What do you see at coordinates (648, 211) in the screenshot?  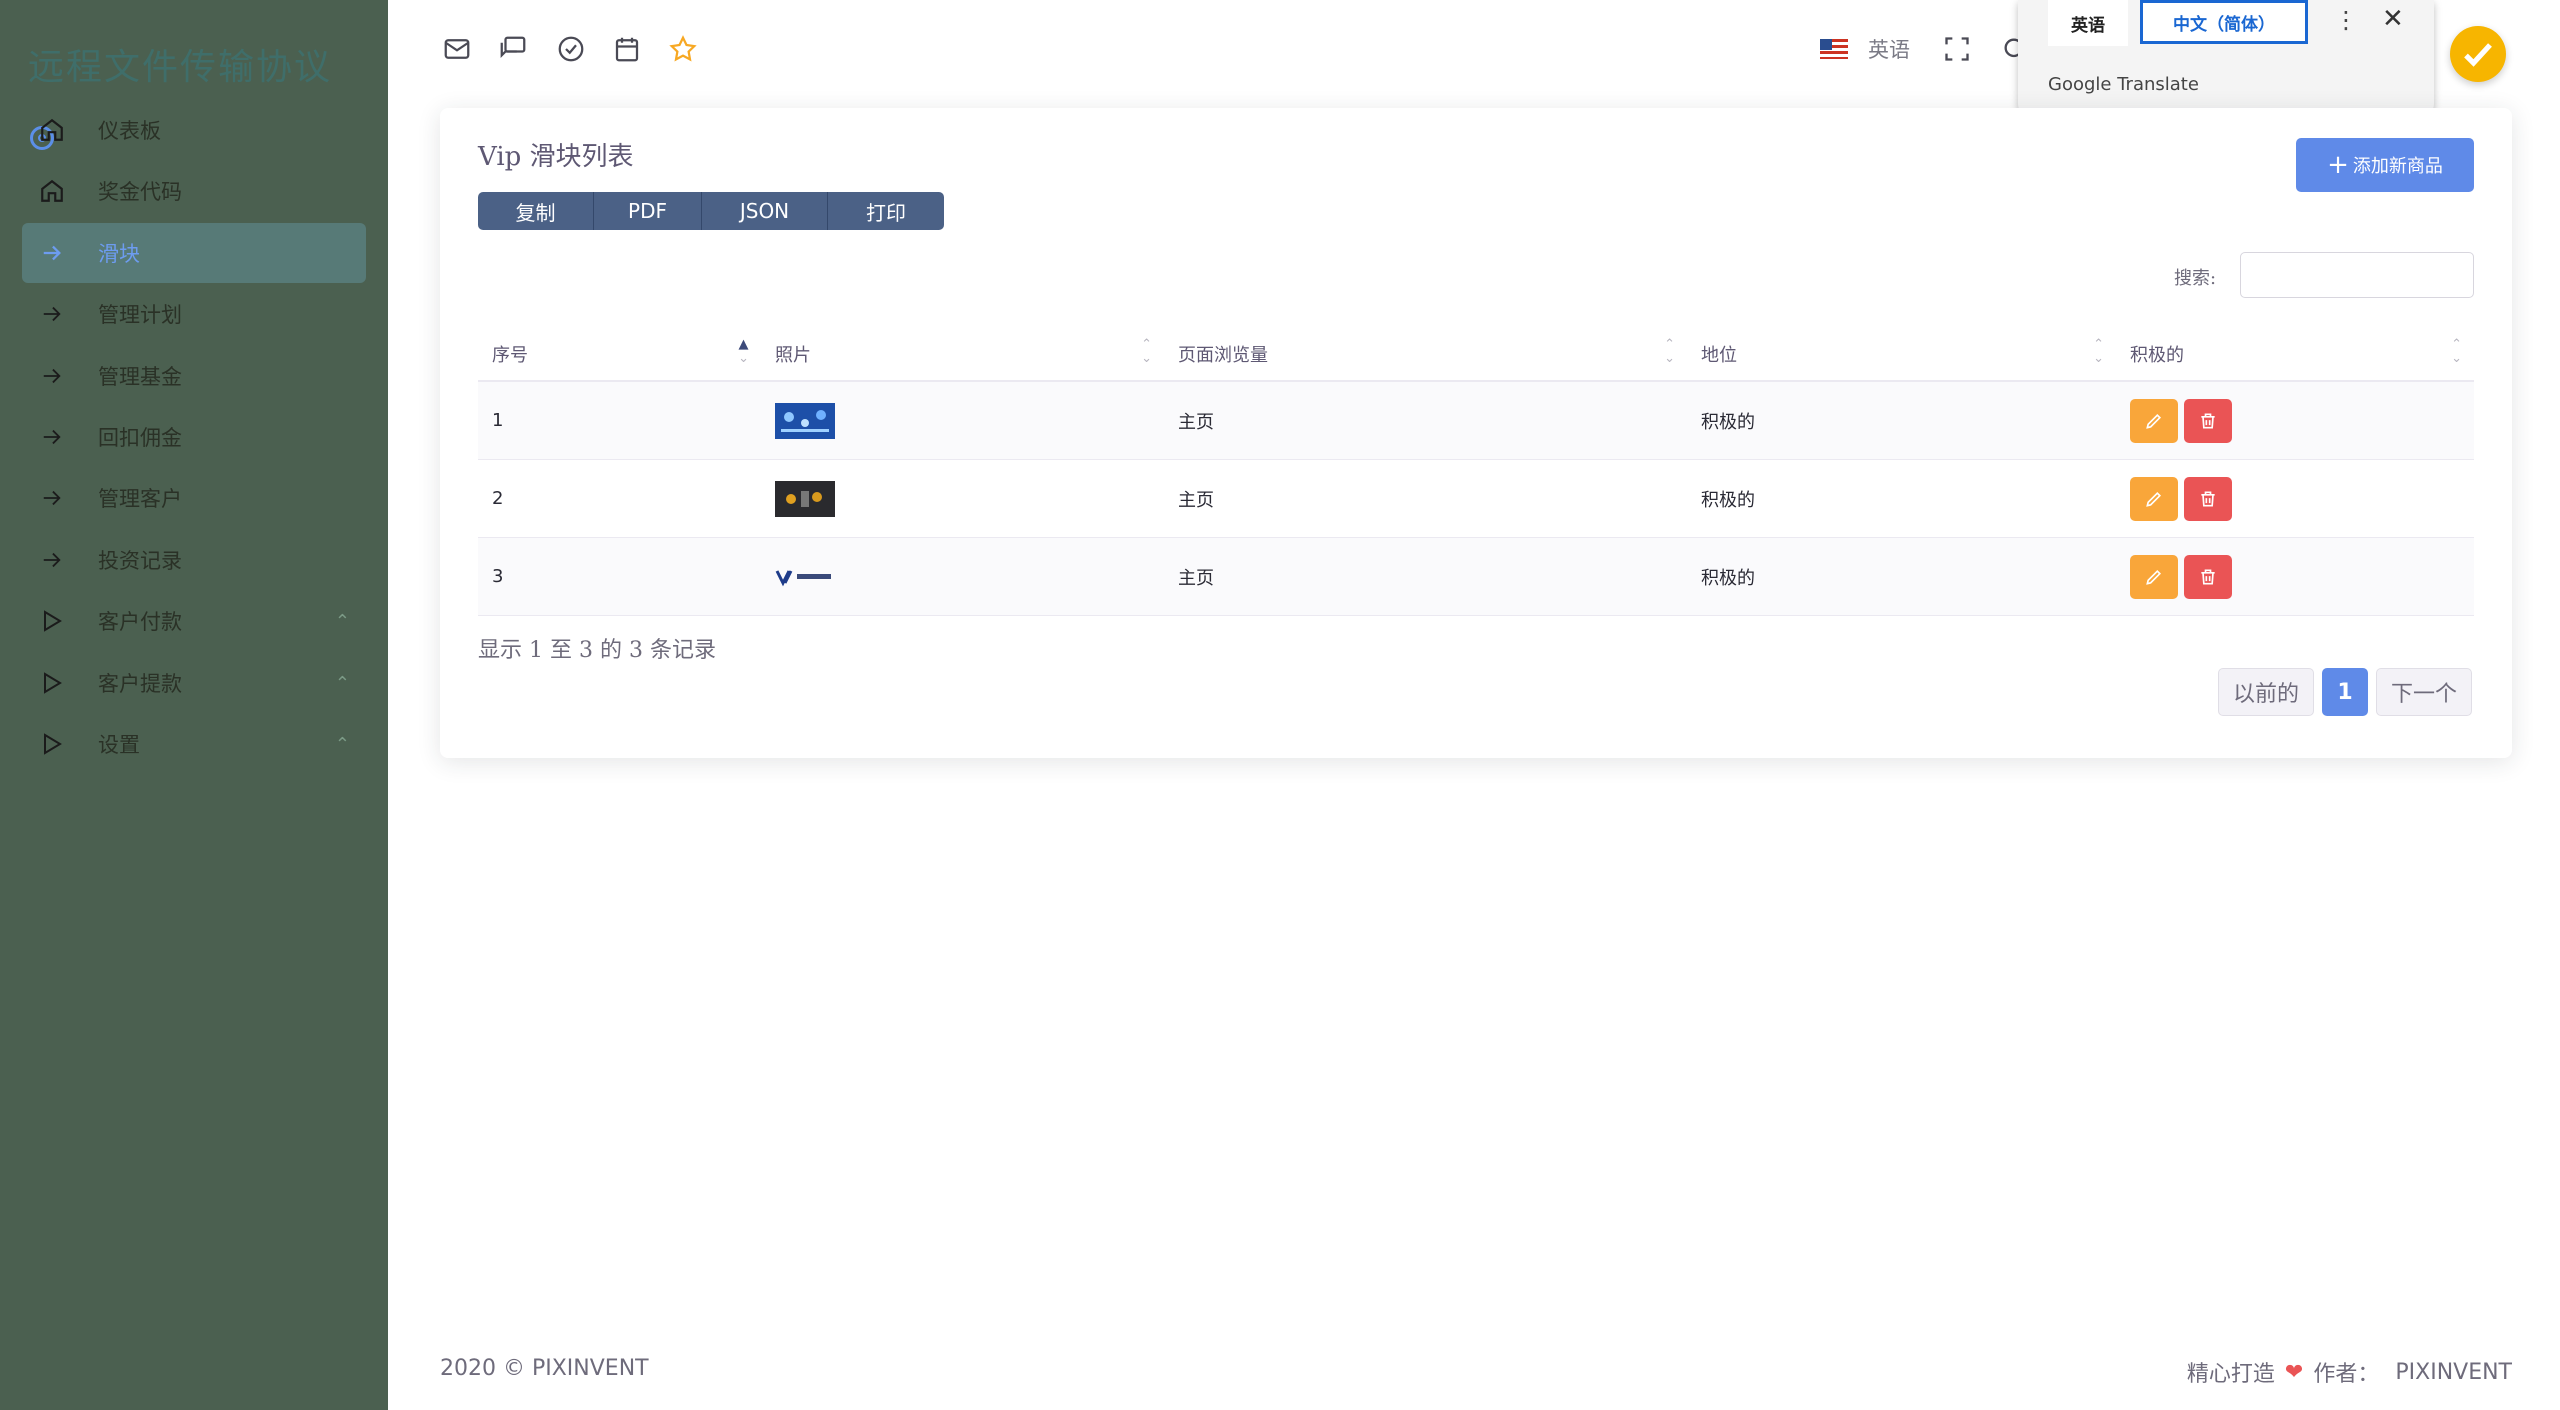 I see `pdf-button: PDF` at bounding box center [648, 211].